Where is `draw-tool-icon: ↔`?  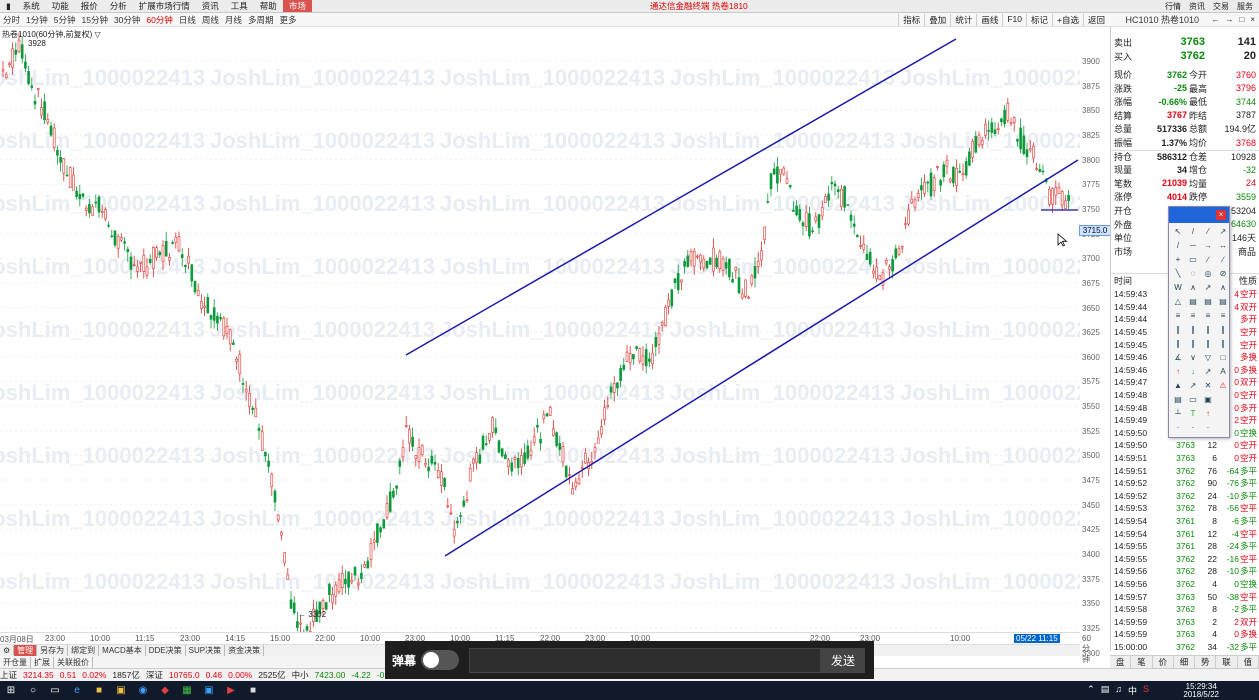
draw-tool-icon: ↔ is located at coordinates (1223, 245).